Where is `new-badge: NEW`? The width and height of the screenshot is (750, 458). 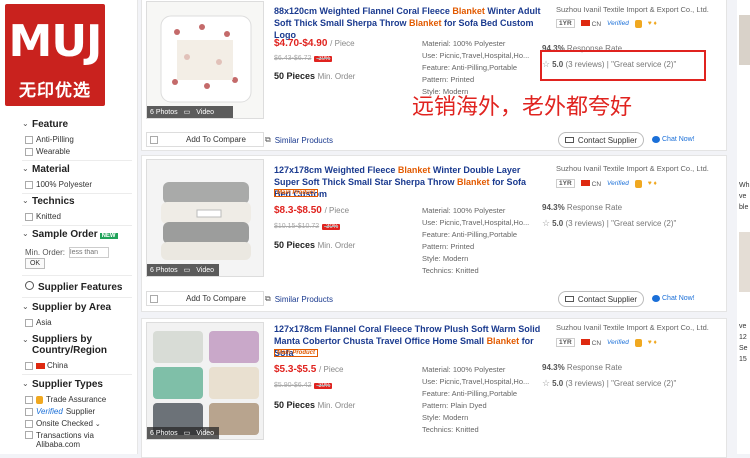
new-badge: NEW is located at coordinates (108, 236).